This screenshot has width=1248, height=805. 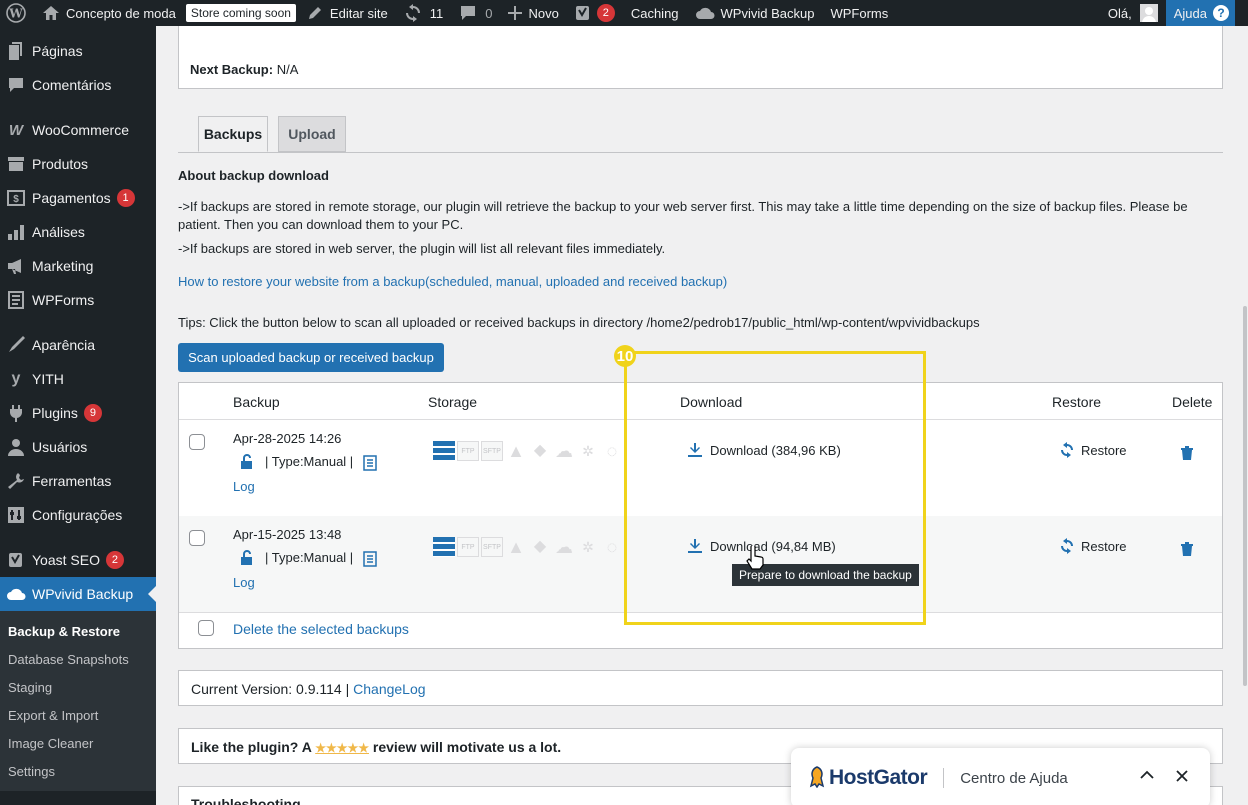 I want to click on tab-backups: Backups, so click(x=233, y=134).